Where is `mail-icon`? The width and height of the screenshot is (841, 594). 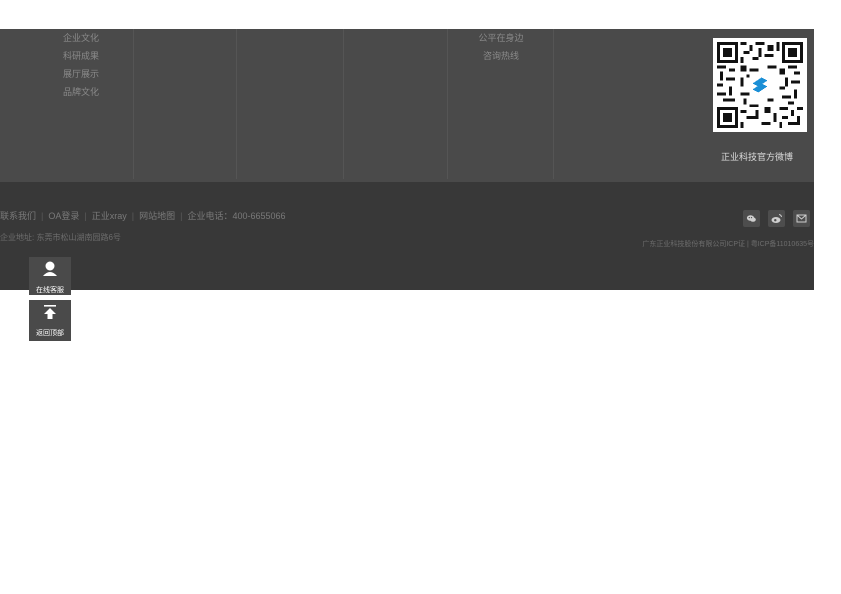
mail-icon is located at coordinates (801, 218).